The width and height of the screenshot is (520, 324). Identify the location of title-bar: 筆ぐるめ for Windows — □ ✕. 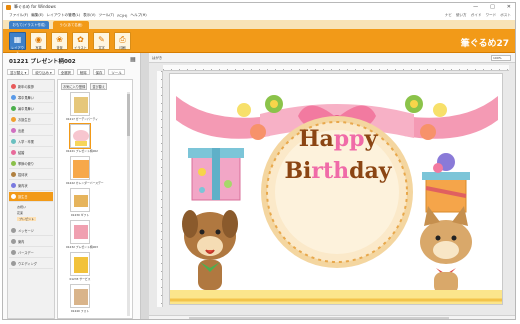
(259, 7).